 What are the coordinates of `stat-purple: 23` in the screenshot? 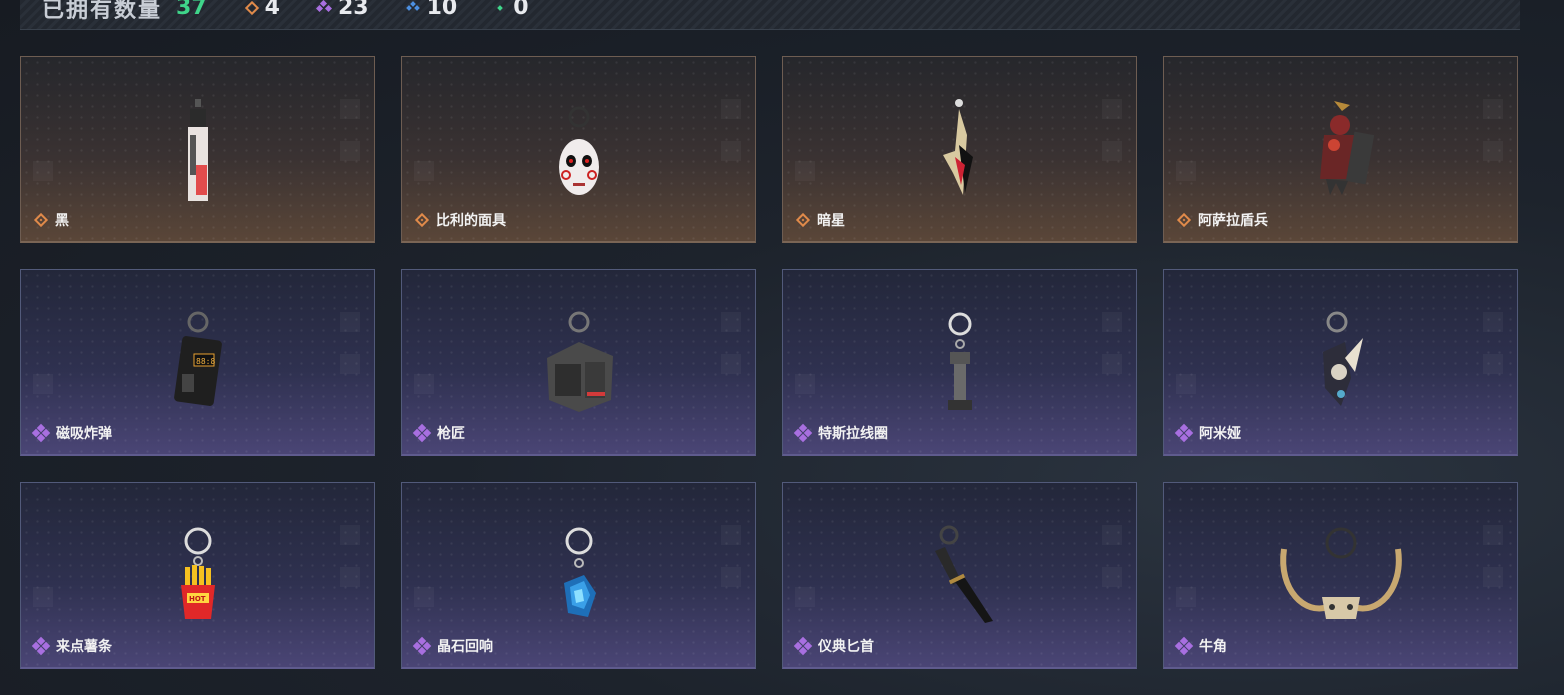 It's located at (342, 10).